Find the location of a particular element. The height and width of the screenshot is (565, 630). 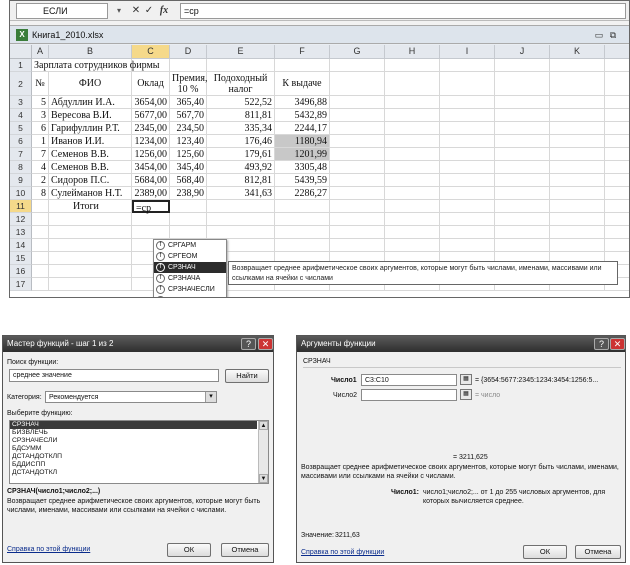

cell-D7: 125,60 is located at coordinates (188, 154).